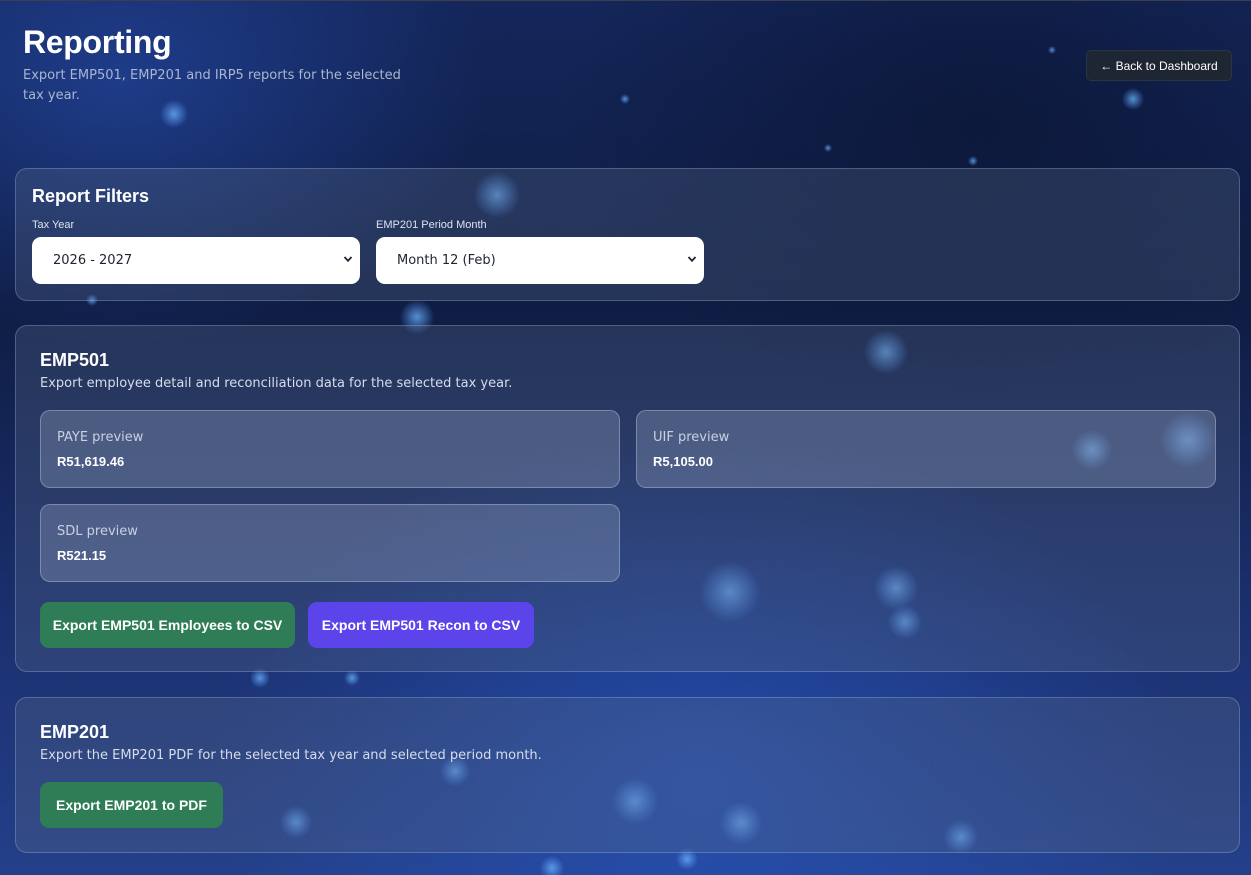 Image resolution: width=1251 pixels, height=875 pixels. I want to click on emp501-heading: EMP501, so click(75, 360).